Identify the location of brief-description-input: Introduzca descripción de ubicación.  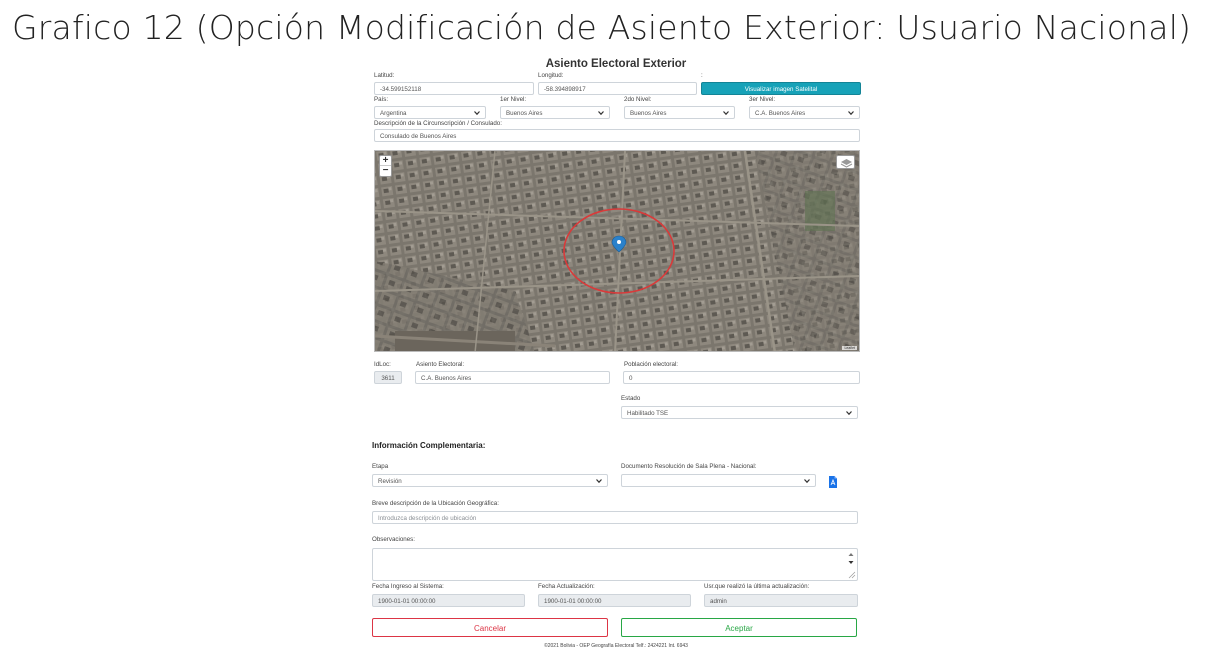
(615, 517).